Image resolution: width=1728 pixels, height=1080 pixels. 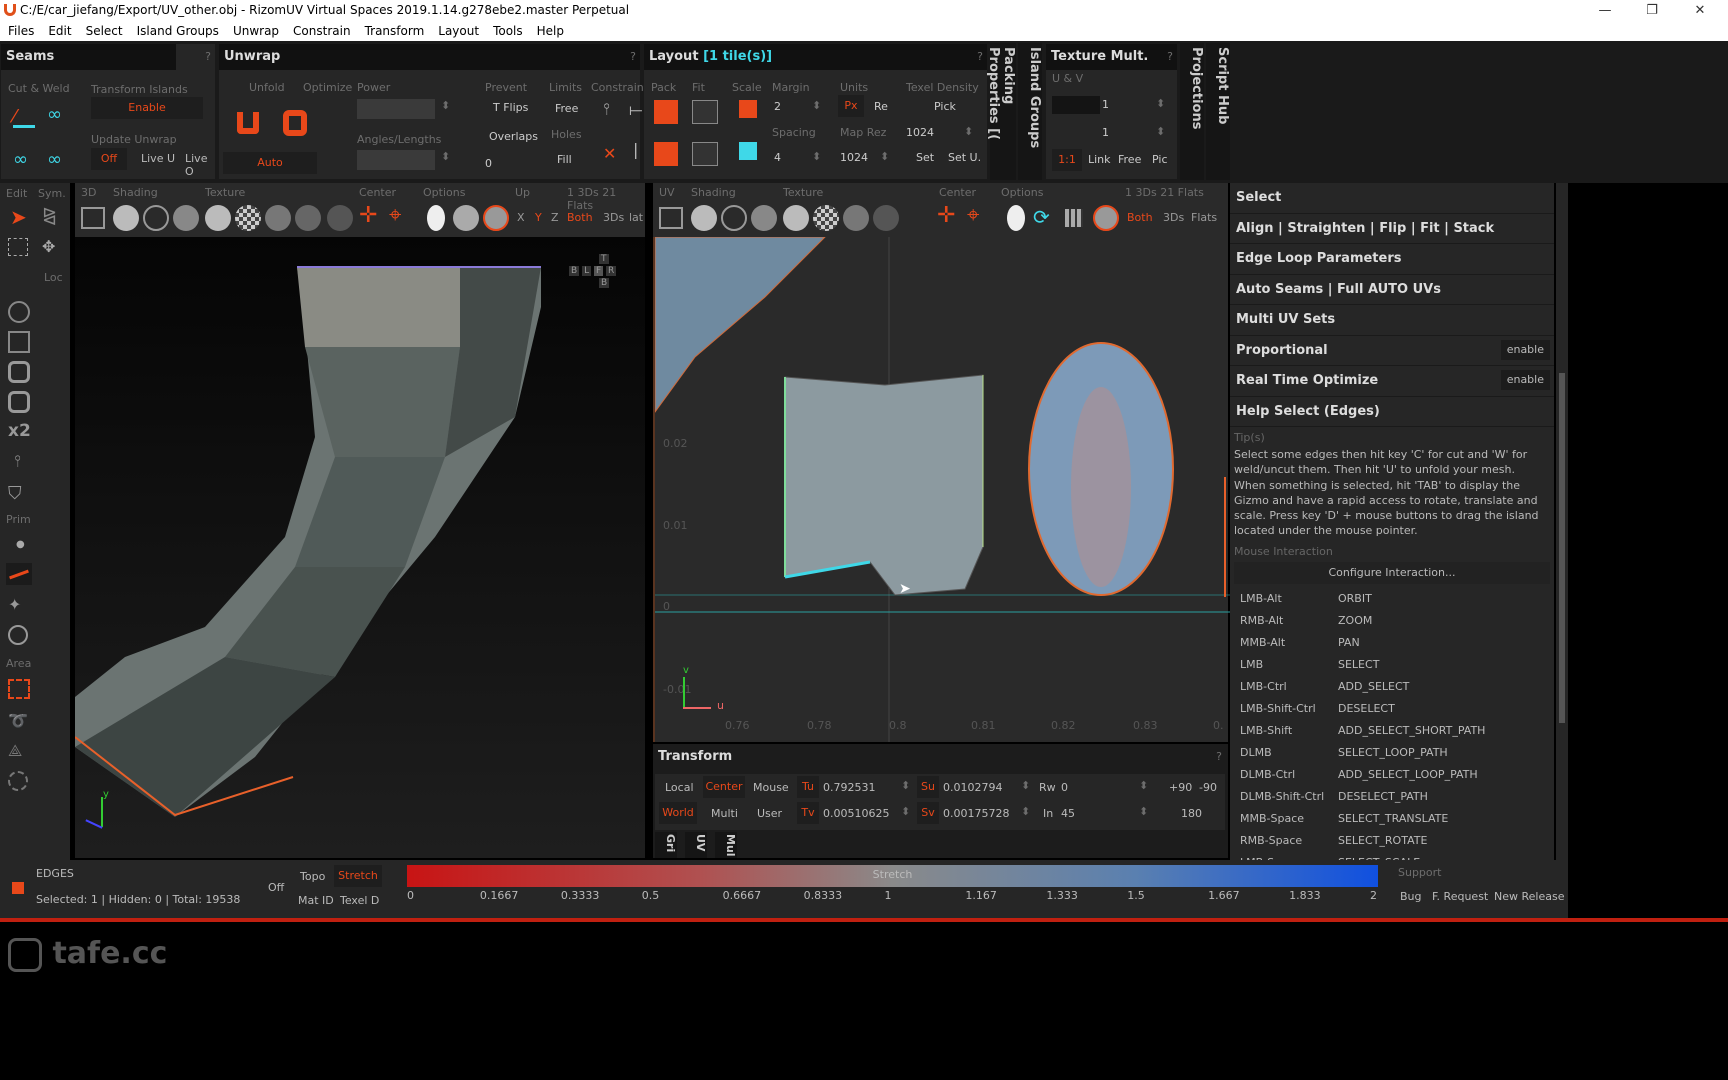 What do you see at coordinates (54, 159) in the screenshot?
I see `weld-loop-icon: ∞` at bounding box center [54, 159].